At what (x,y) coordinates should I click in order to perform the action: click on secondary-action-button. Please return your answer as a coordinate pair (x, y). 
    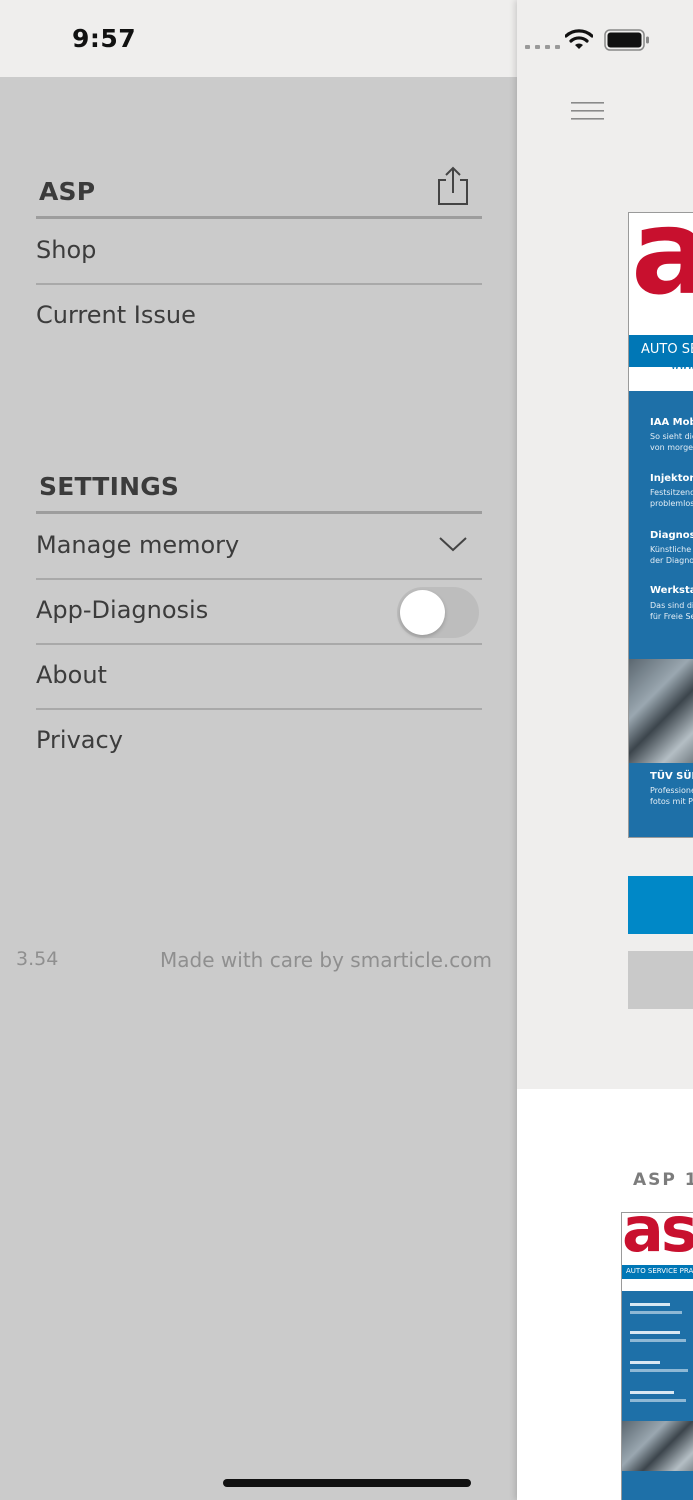
    Looking at the image, I should click on (660, 980).